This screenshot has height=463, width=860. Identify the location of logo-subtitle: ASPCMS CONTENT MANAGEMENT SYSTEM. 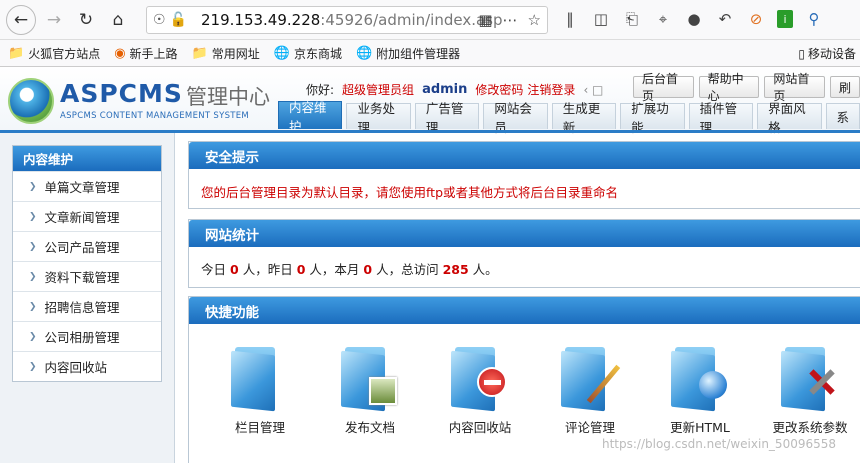
(155, 116).